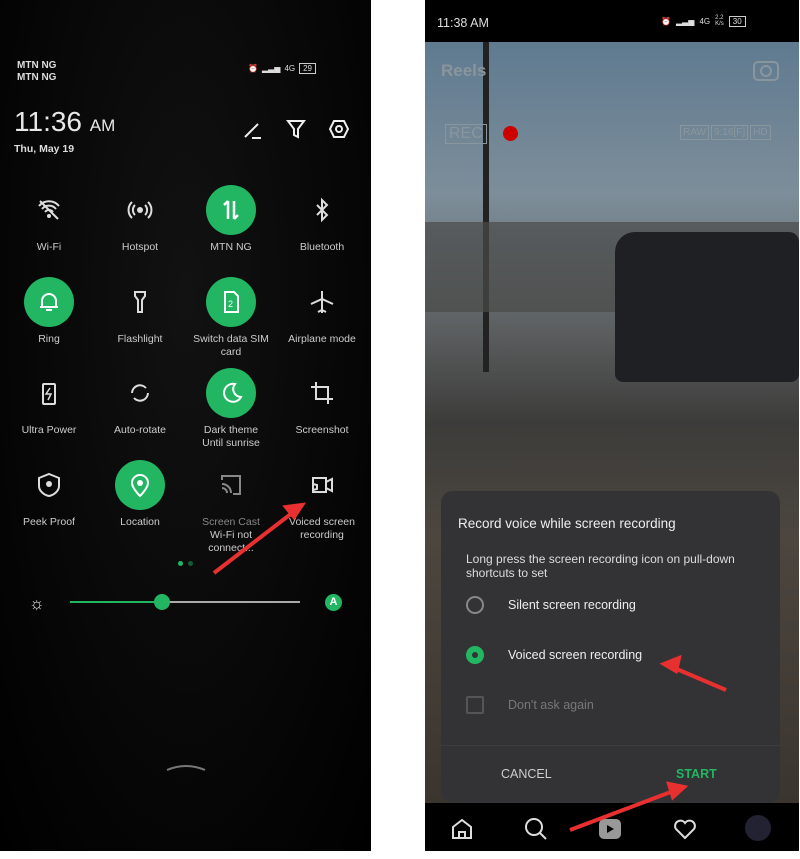 Image resolution: width=800 pixels, height=859 pixels. What do you see at coordinates (255, 541) in the screenshot?
I see `arrow-to-record-tile` at bounding box center [255, 541].